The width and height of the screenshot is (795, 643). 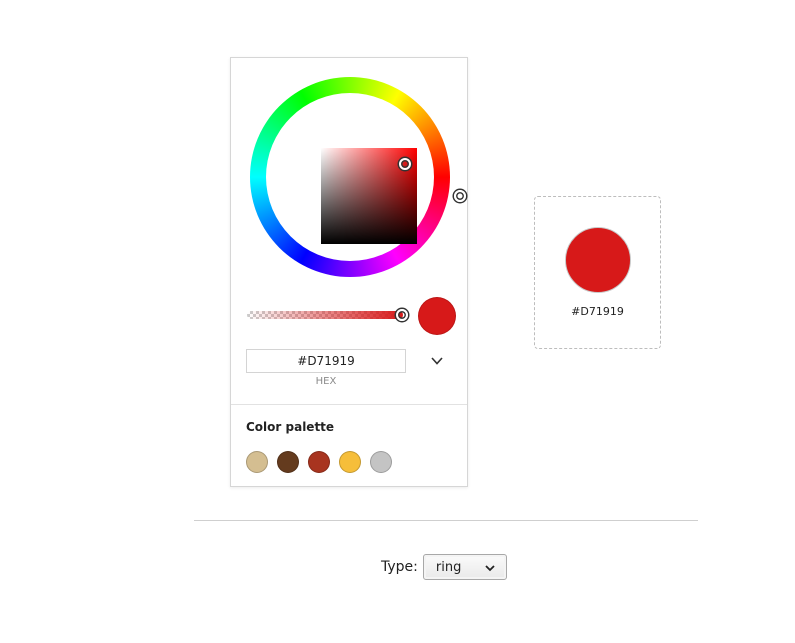 I want to click on section-divider, so click(x=446, y=520).